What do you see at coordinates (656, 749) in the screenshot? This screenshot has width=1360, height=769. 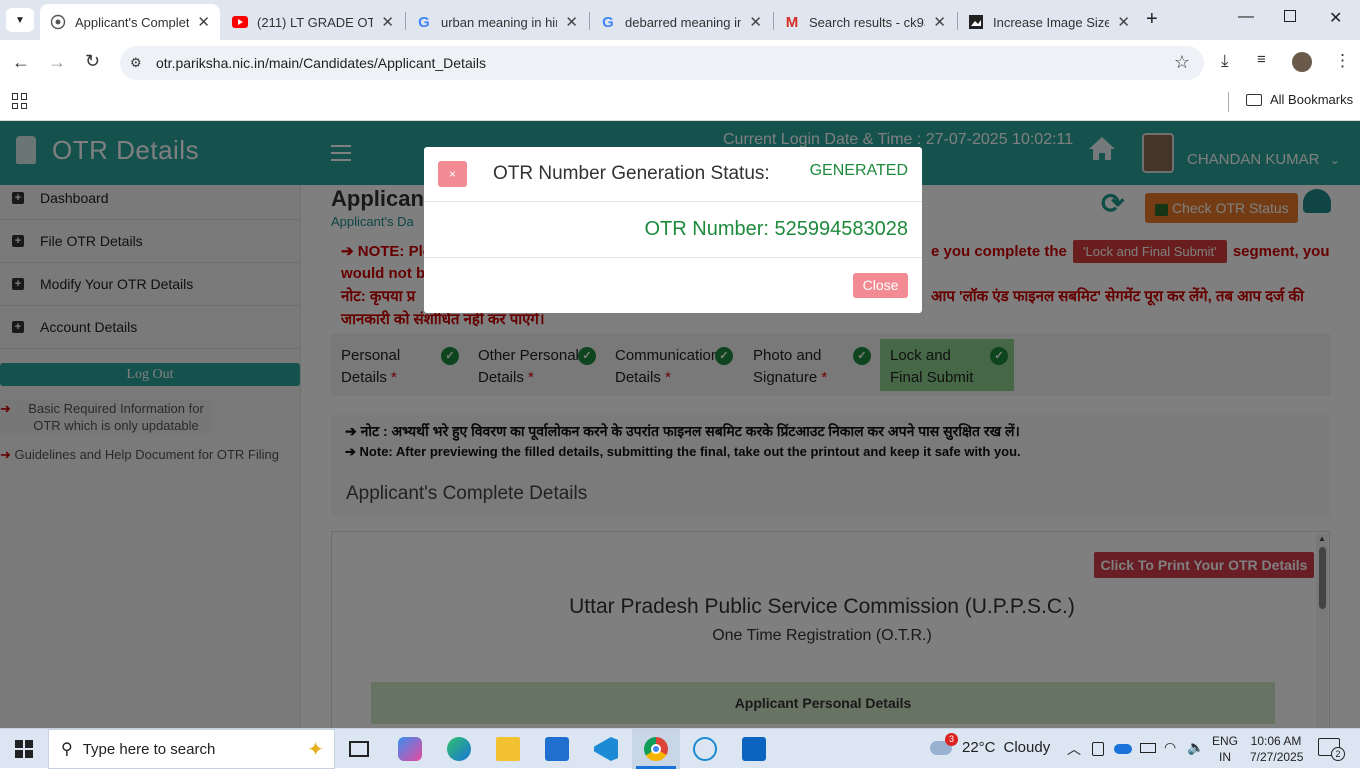 I see `chrome-icon` at bounding box center [656, 749].